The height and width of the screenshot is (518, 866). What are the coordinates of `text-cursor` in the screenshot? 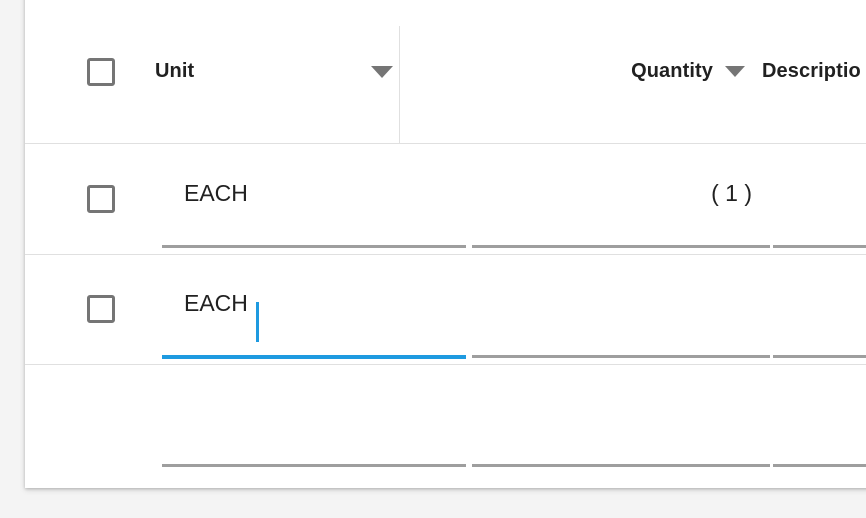 It's located at (257, 322).